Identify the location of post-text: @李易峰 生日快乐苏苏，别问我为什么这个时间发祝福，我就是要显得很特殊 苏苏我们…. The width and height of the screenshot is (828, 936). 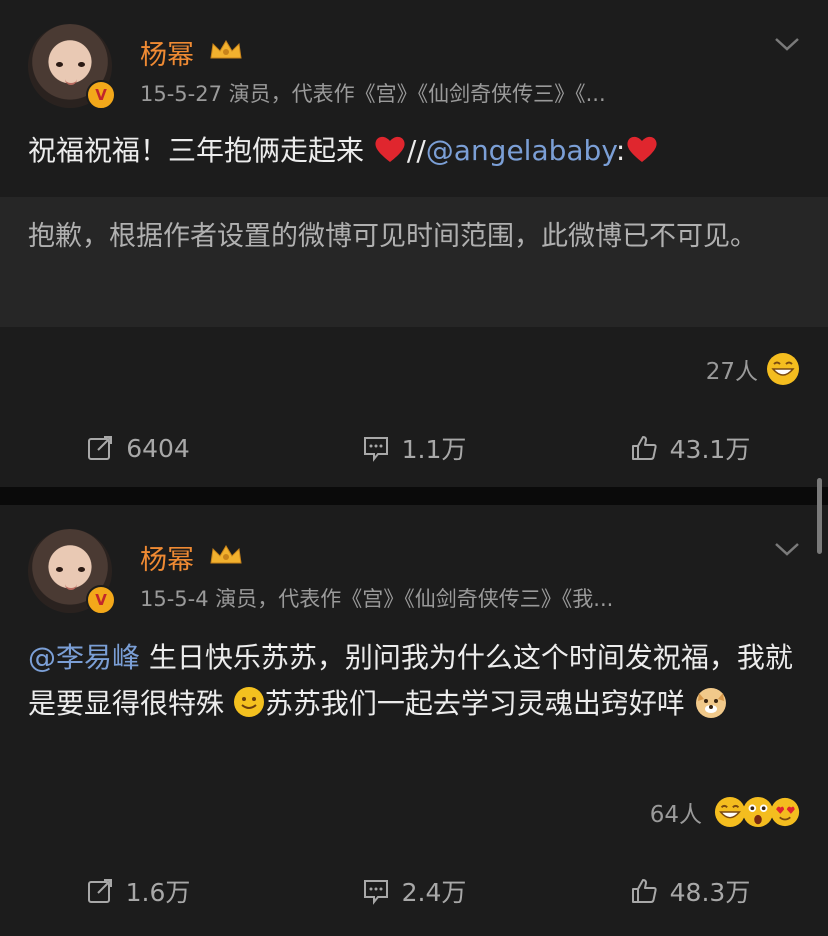
(410, 680).